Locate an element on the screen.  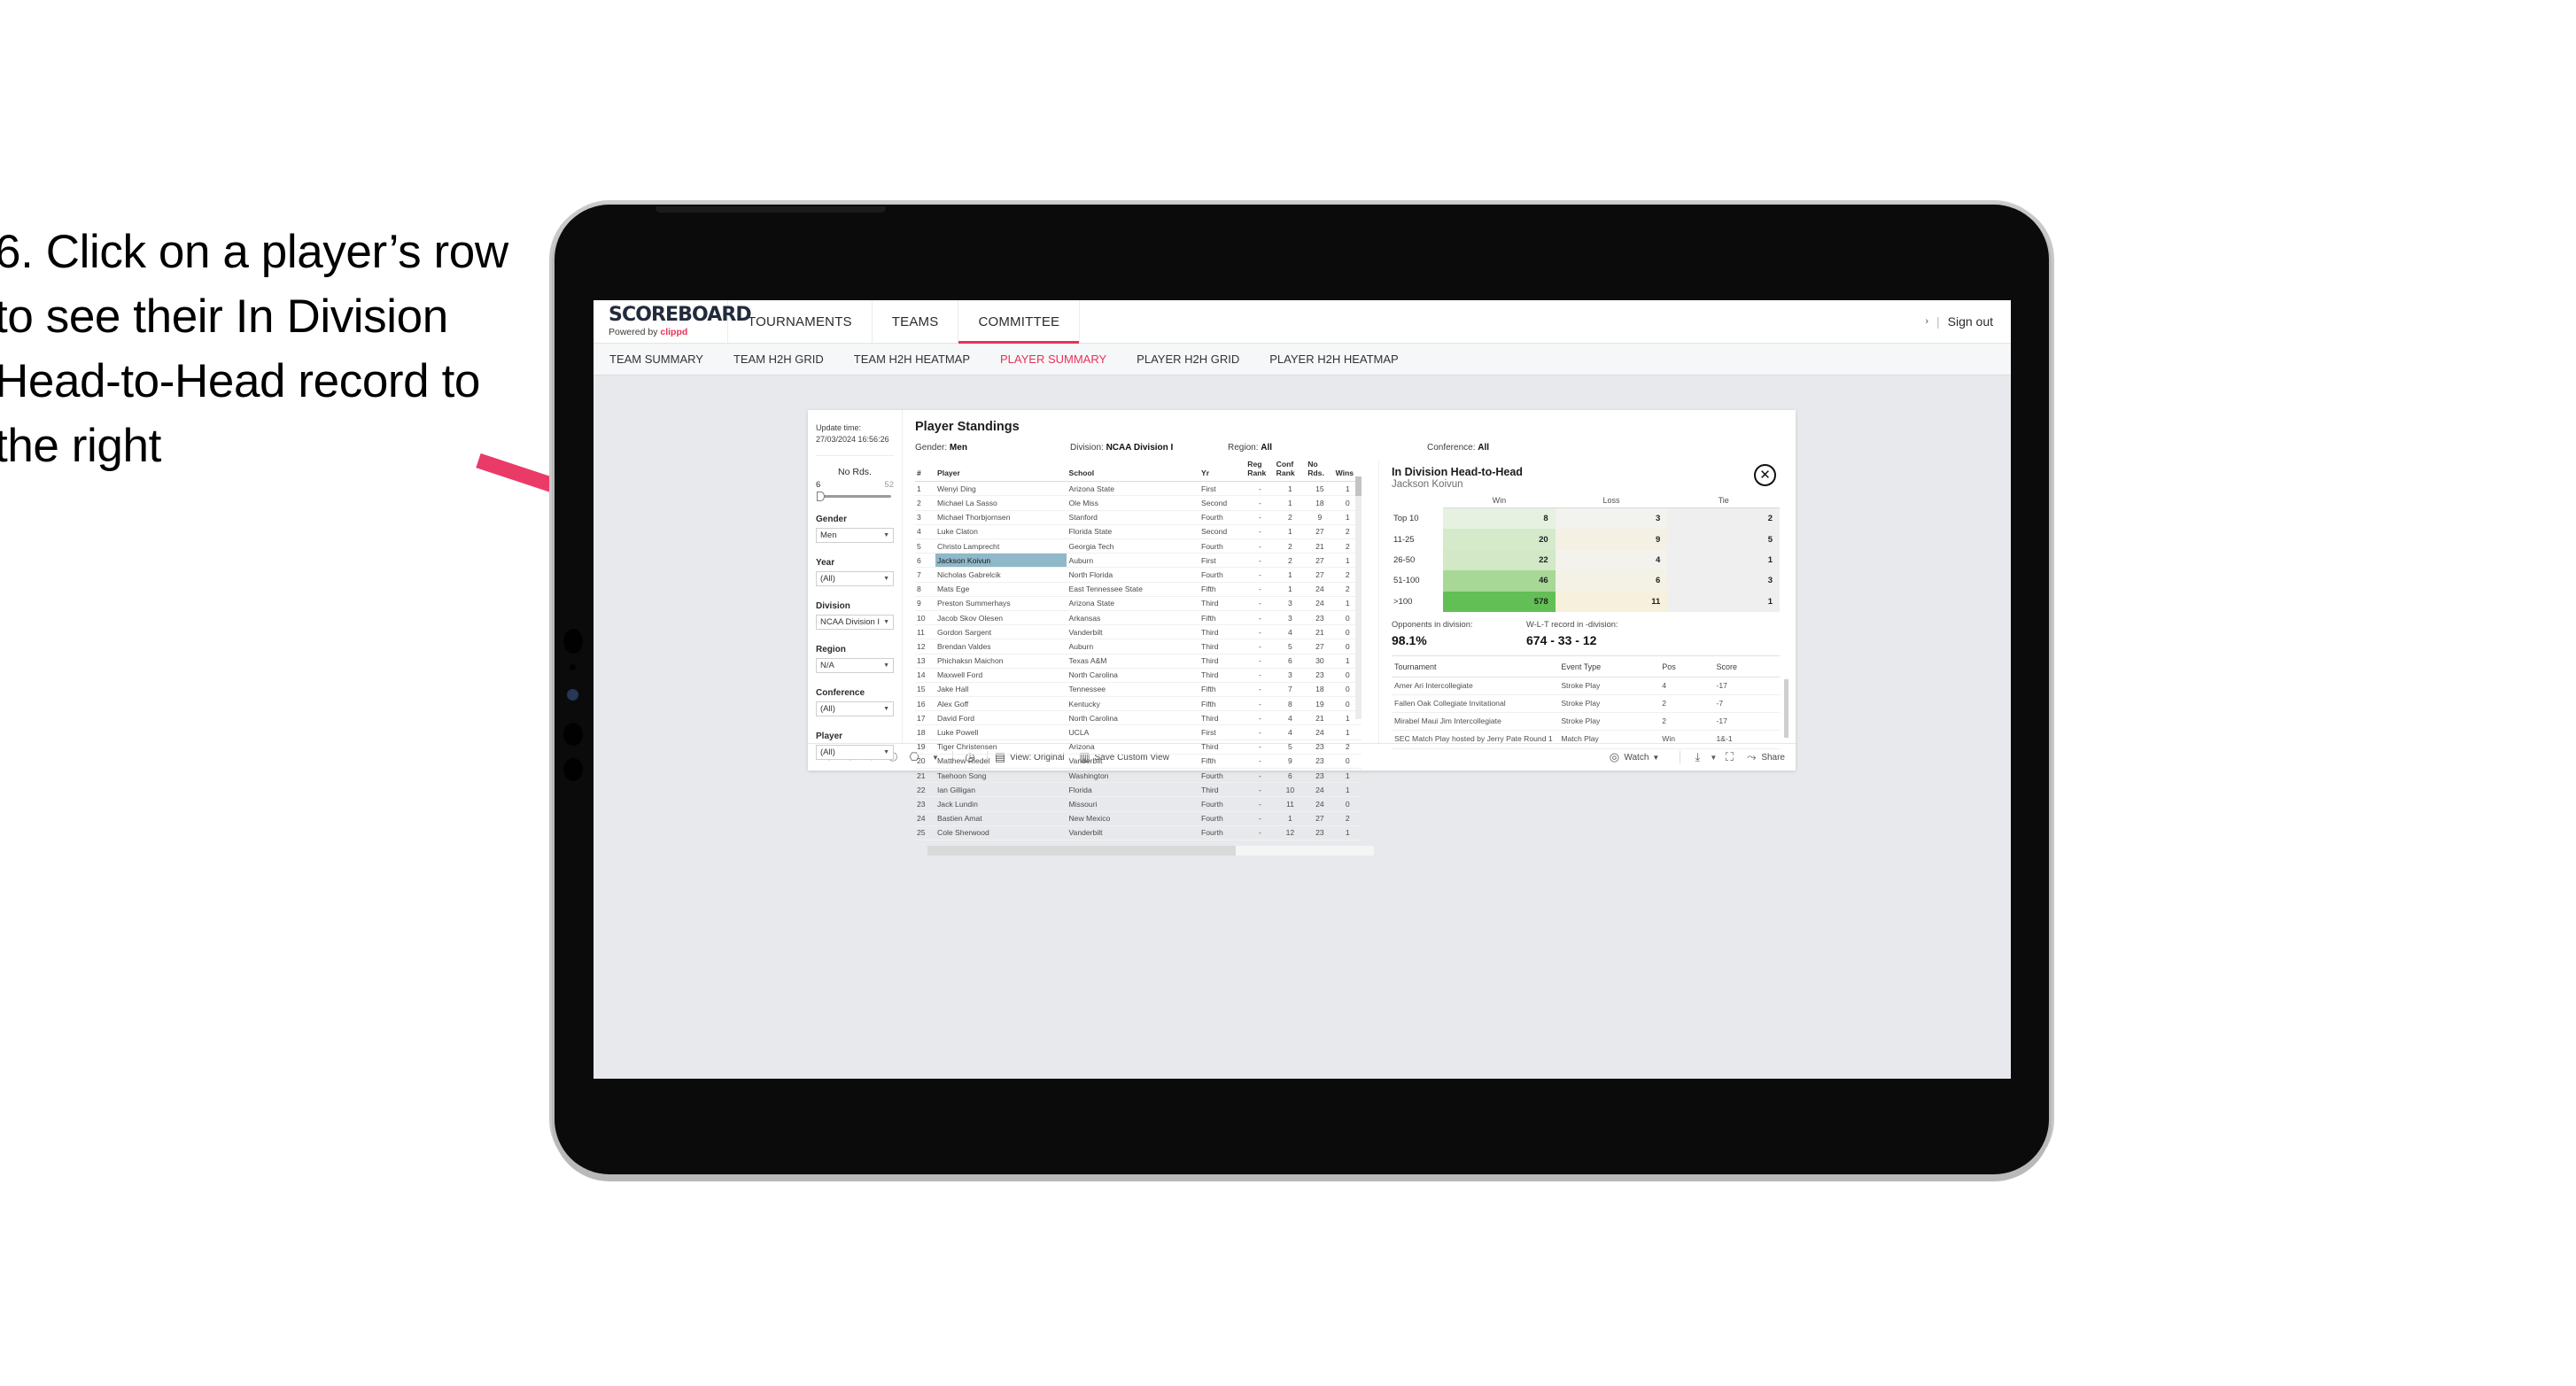
no-rds-cell: 21 is located at coordinates (1320, 546).